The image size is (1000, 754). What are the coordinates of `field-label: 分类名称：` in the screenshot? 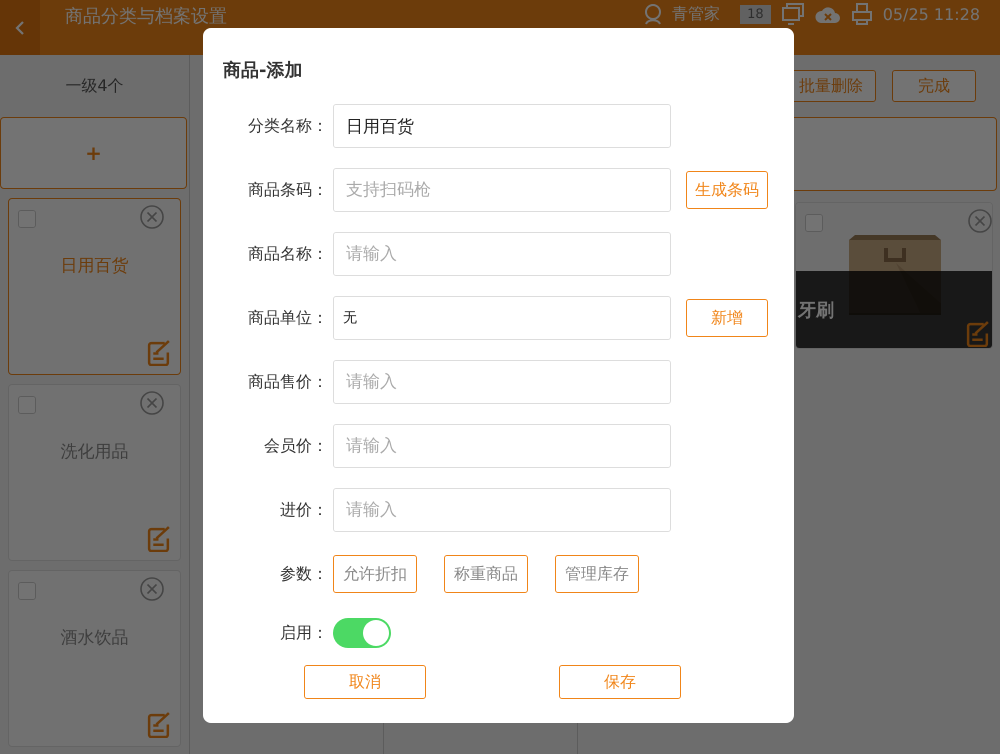 It's located at (287, 126).